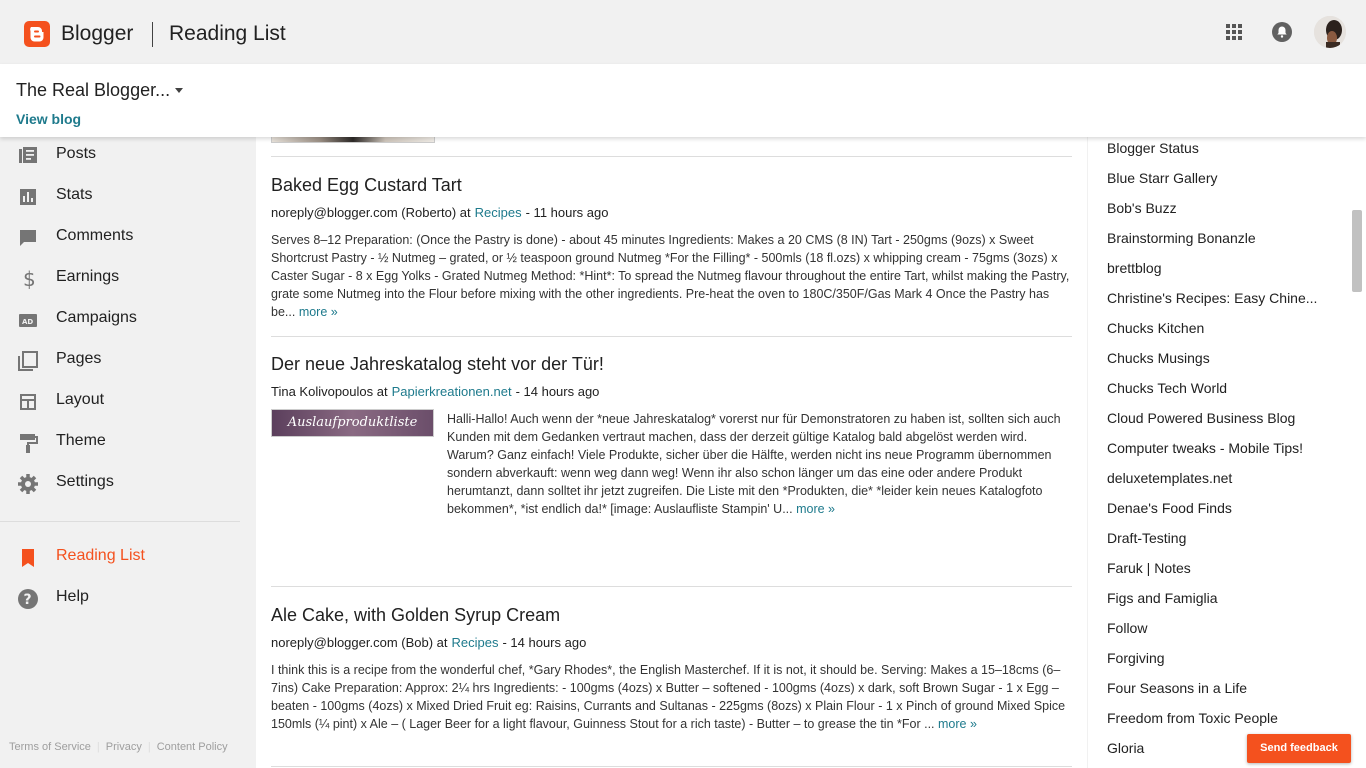 The width and height of the screenshot is (1366, 768). What do you see at coordinates (1153, 148) in the screenshot?
I see `blog-list-item: Blogger Status` at bounding box center [1153, 148].